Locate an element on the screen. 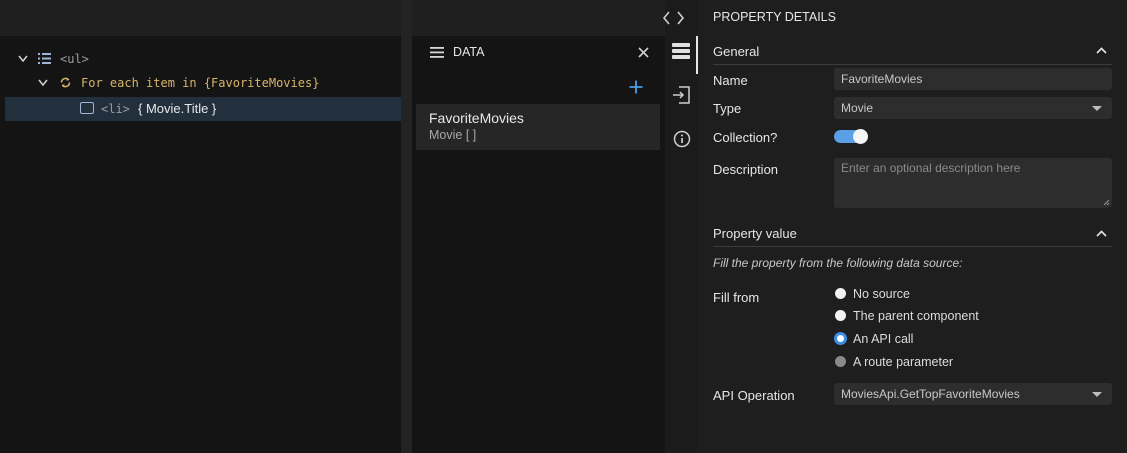 The height and width of the screenshot is (453, 1127). name-label: Name is located at coordinates (730, 80).